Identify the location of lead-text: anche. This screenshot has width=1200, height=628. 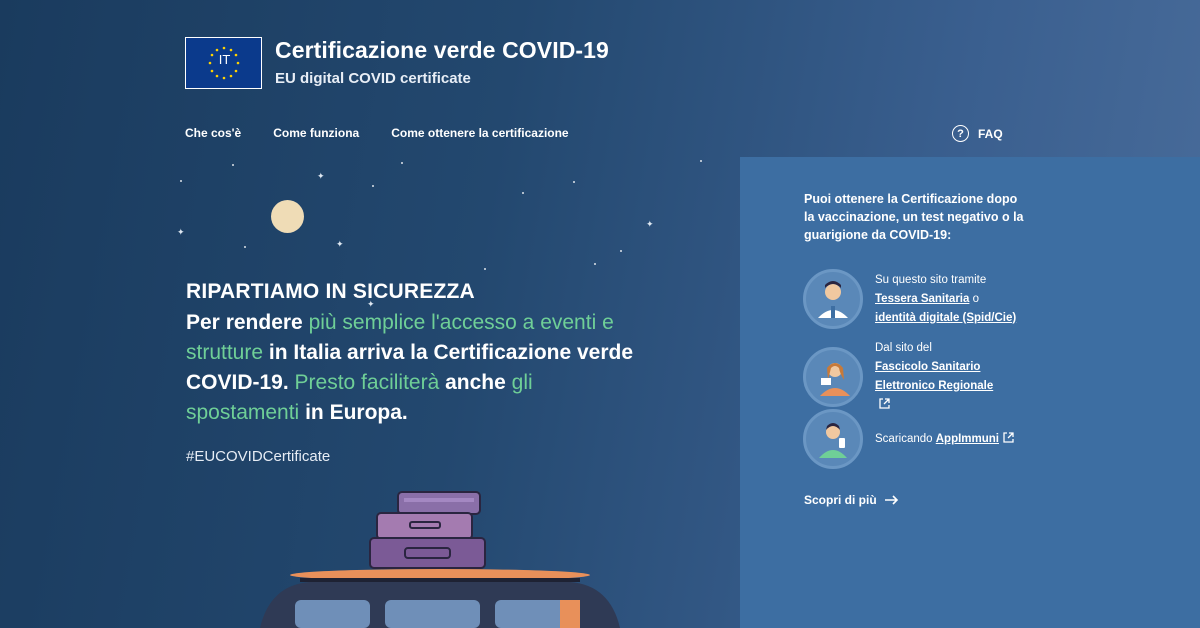
(475, 382).